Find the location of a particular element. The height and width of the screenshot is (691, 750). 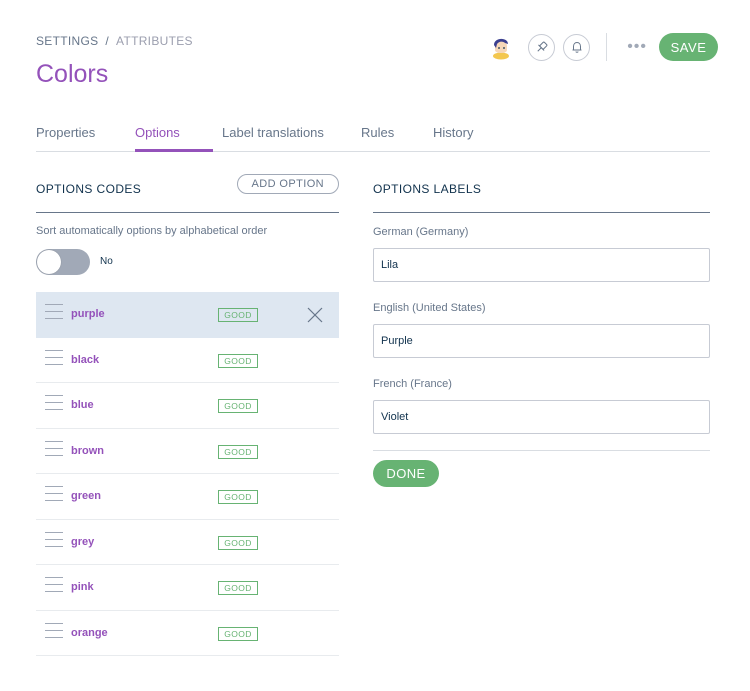

labels-divider is located at coordinates (541, 450).